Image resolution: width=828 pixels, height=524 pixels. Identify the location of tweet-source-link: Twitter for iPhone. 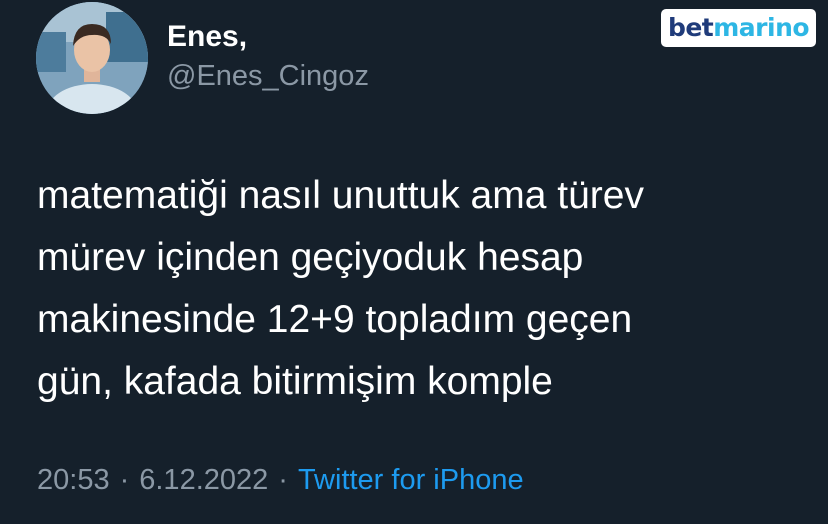
(411, 480).